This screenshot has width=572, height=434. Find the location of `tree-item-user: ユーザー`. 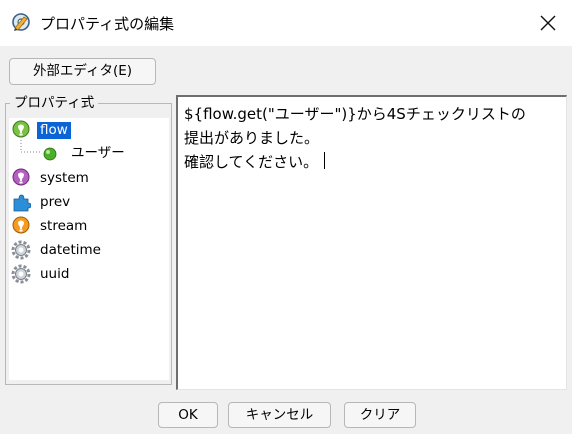

tree-item-user: ユーザー is located at coordinates (85, 153).